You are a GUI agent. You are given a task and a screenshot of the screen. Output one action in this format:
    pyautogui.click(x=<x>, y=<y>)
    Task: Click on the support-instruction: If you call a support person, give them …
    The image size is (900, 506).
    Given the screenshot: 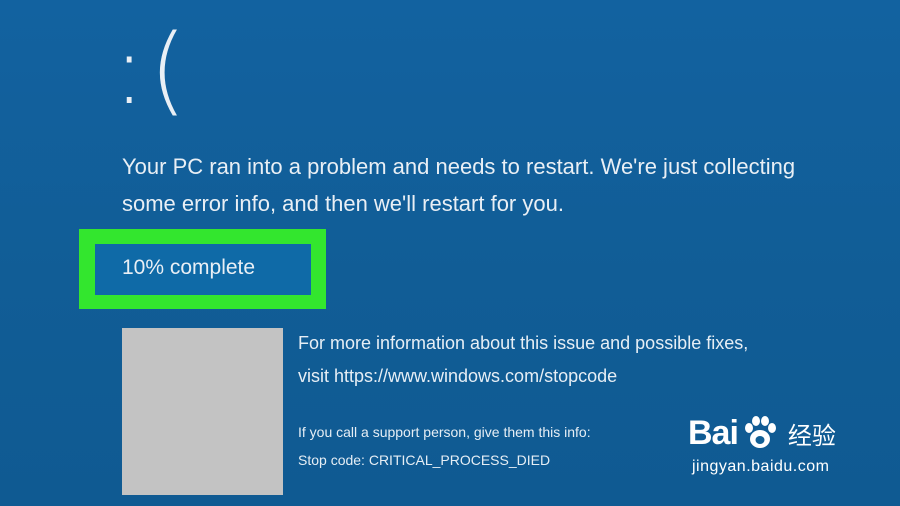 What is the action you would take?
    pyautogui.click(x=444, y=432)
    